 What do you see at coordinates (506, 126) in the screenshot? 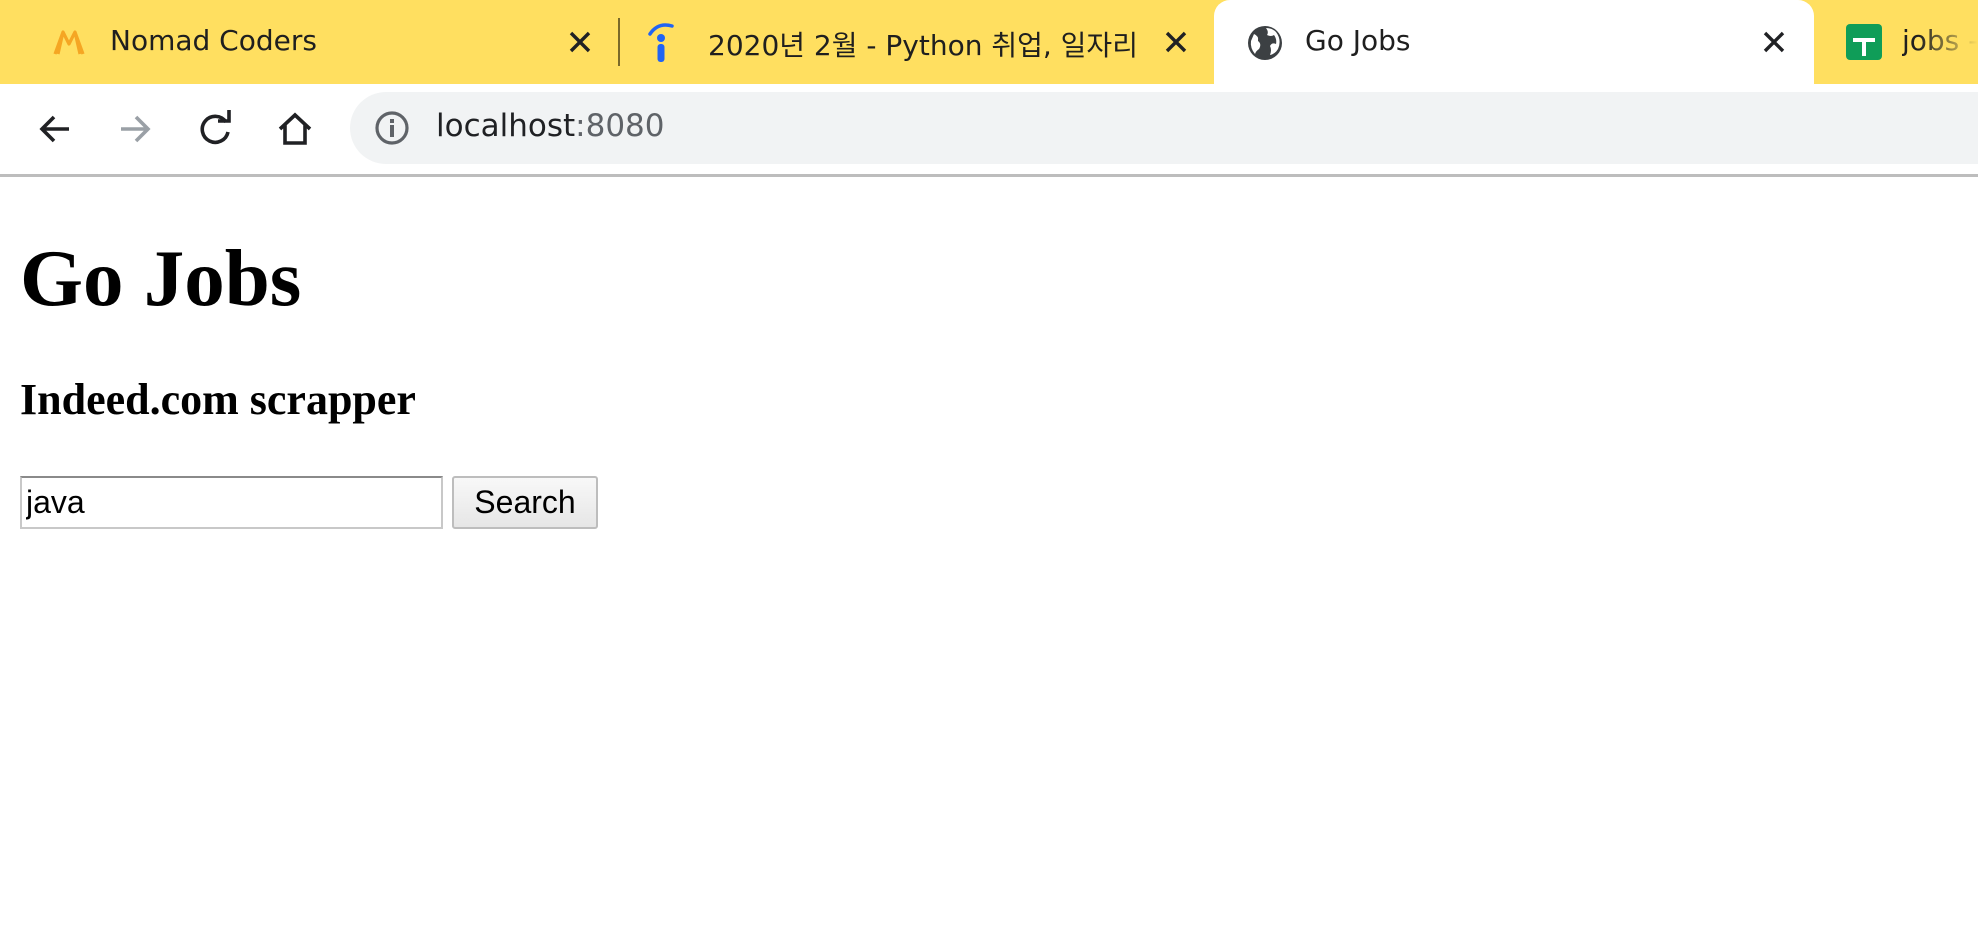
I see `url-host: localhost` at bounding box center [506, 126].